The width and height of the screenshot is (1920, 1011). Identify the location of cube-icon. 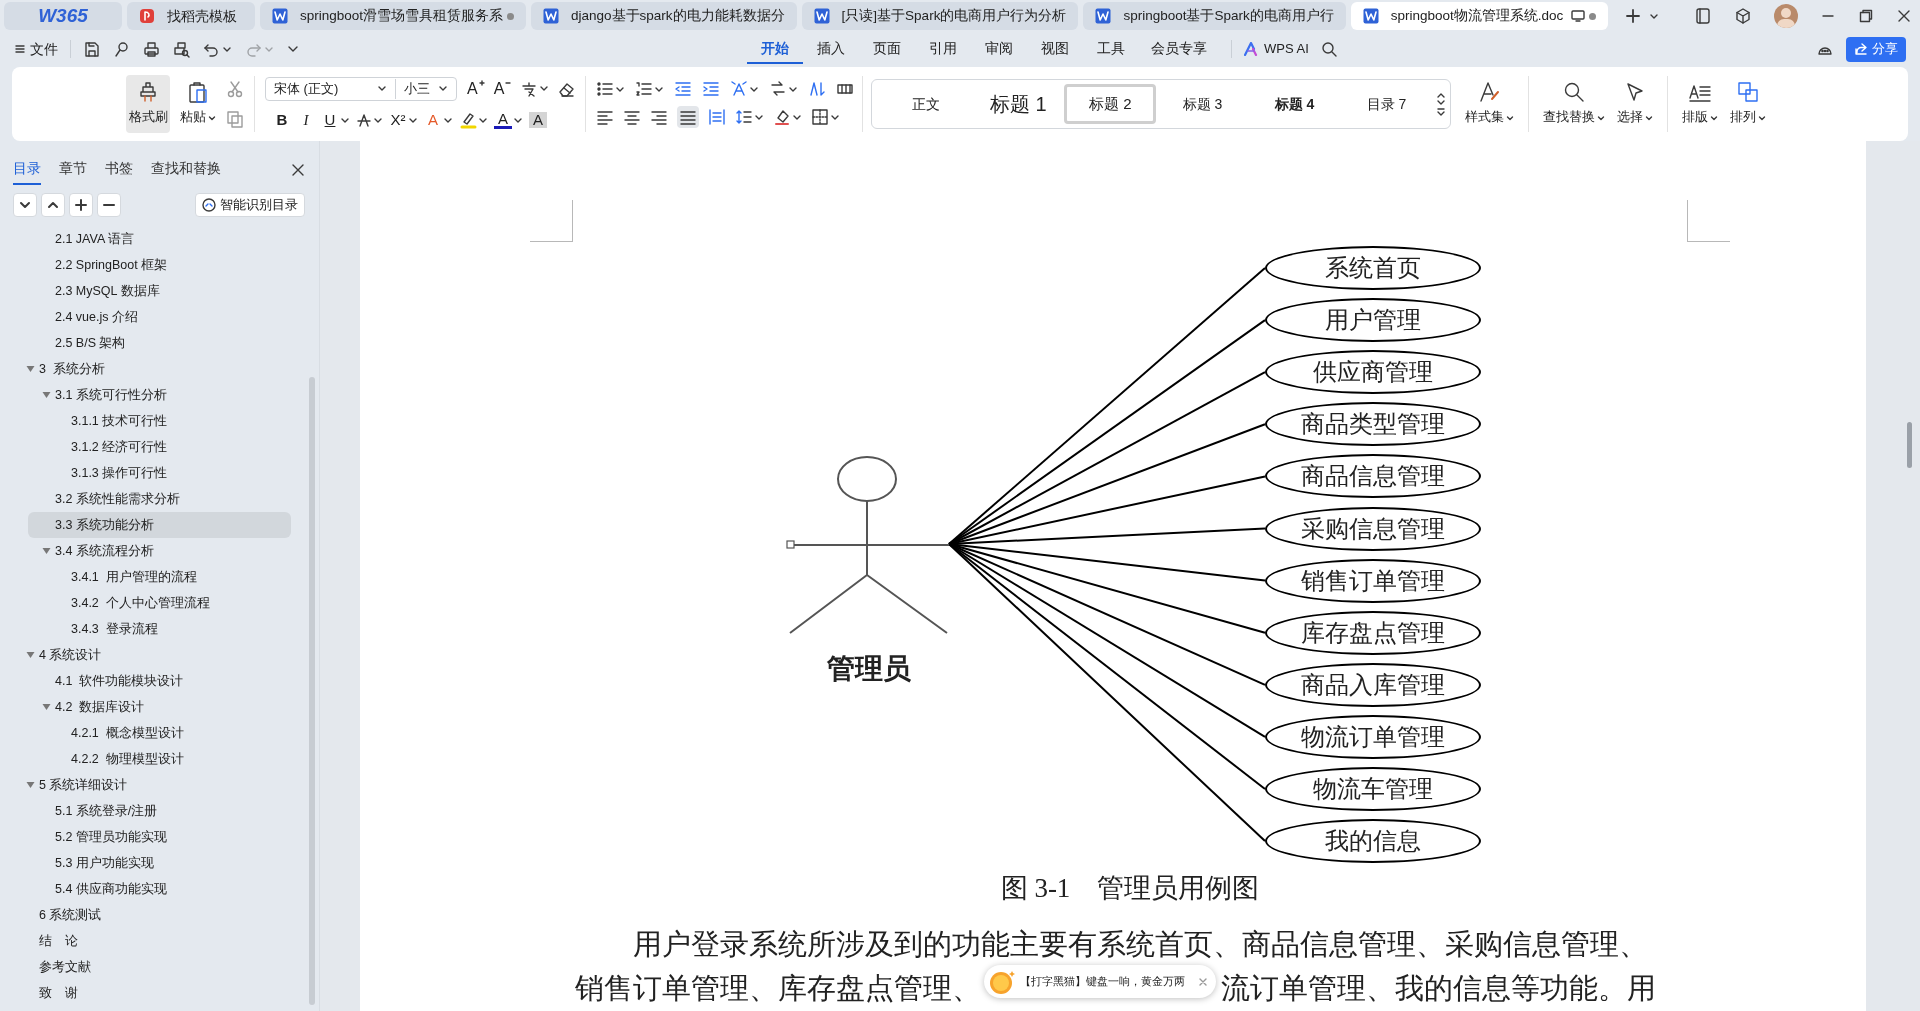
(1743, 16).